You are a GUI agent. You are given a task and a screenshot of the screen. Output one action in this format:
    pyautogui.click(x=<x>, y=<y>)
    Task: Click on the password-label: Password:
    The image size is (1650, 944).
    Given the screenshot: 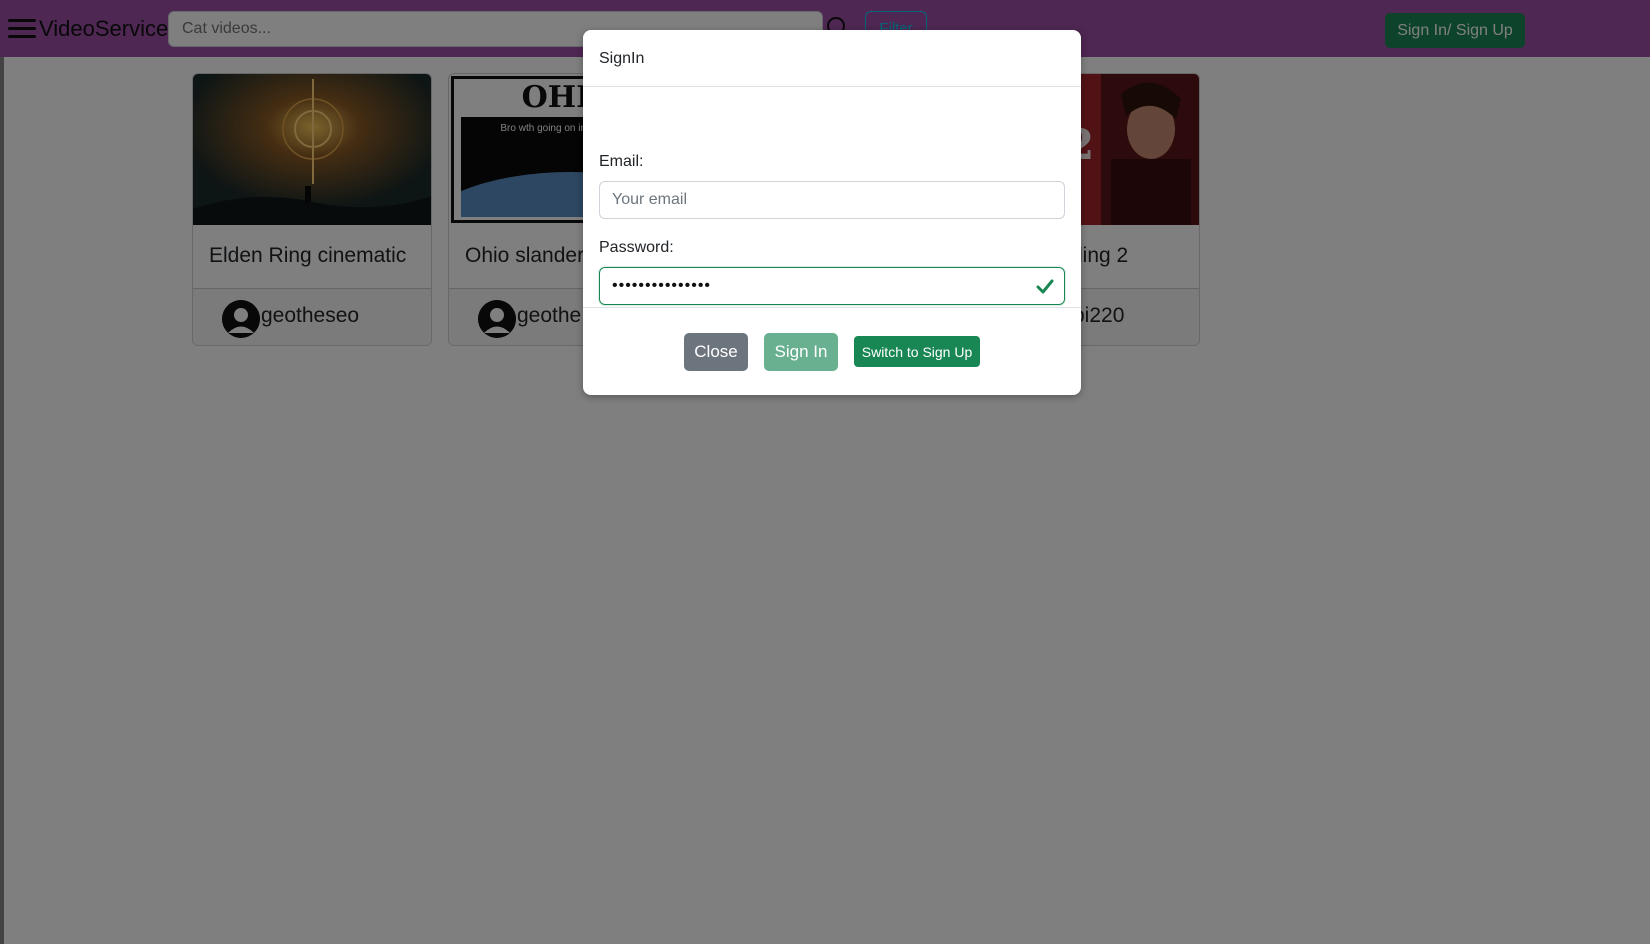 What is the action you would take?
    pyautogui.click(x=636, y=247)
    